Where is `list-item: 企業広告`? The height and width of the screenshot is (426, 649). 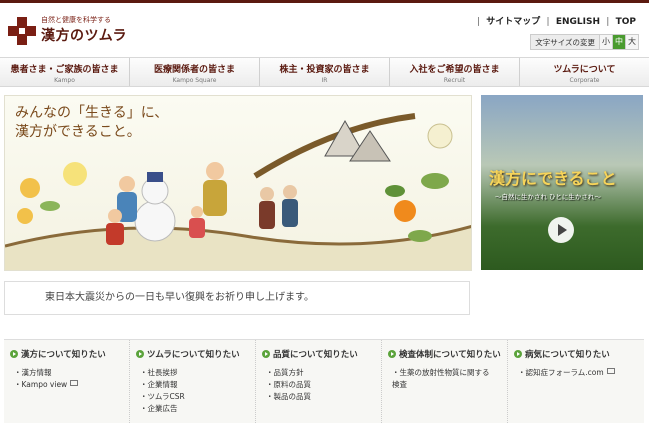
list-item: 企業広告 is located at coordinates (195, 409).